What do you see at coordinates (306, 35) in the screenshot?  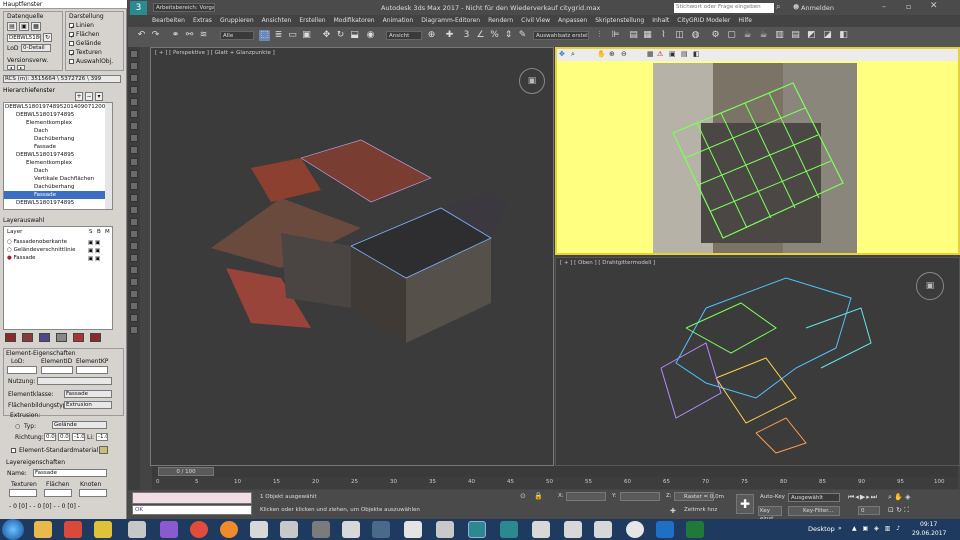 I see `window-select-icon: ▣` at bounding box center [306, 35].